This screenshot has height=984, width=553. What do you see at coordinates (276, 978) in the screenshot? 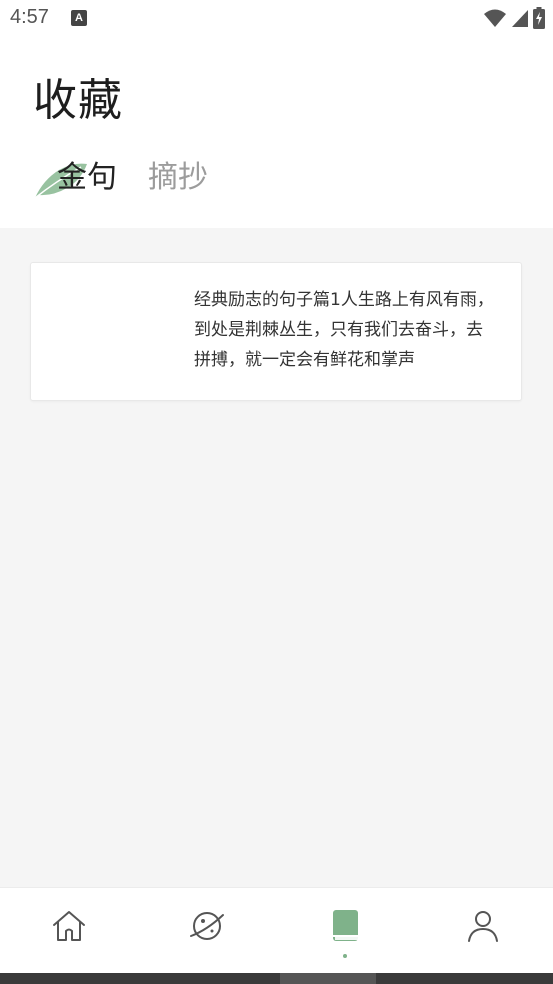
I see `system-taskbar` at bounding box center [276, 978].